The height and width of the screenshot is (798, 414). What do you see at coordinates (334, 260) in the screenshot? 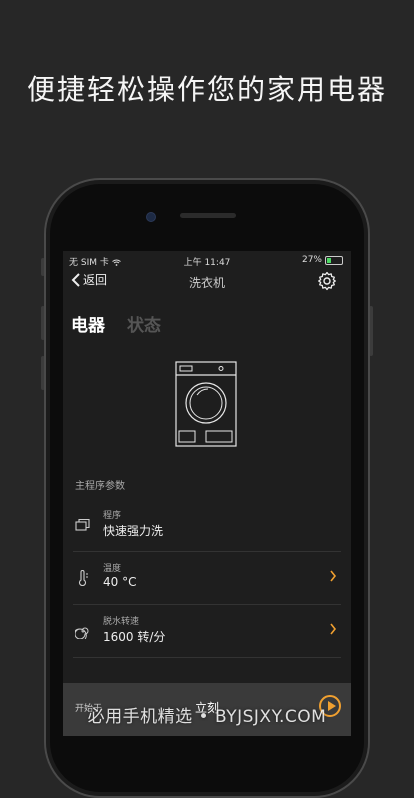
I see `battery-icon` at bounding box center [334, 260].